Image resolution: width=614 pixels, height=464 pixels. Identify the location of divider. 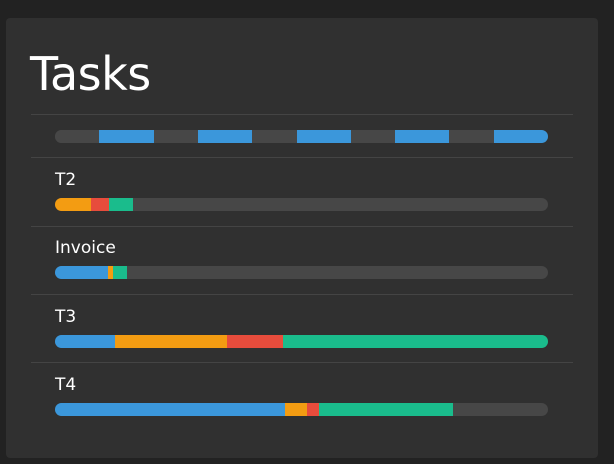
(302, 114).